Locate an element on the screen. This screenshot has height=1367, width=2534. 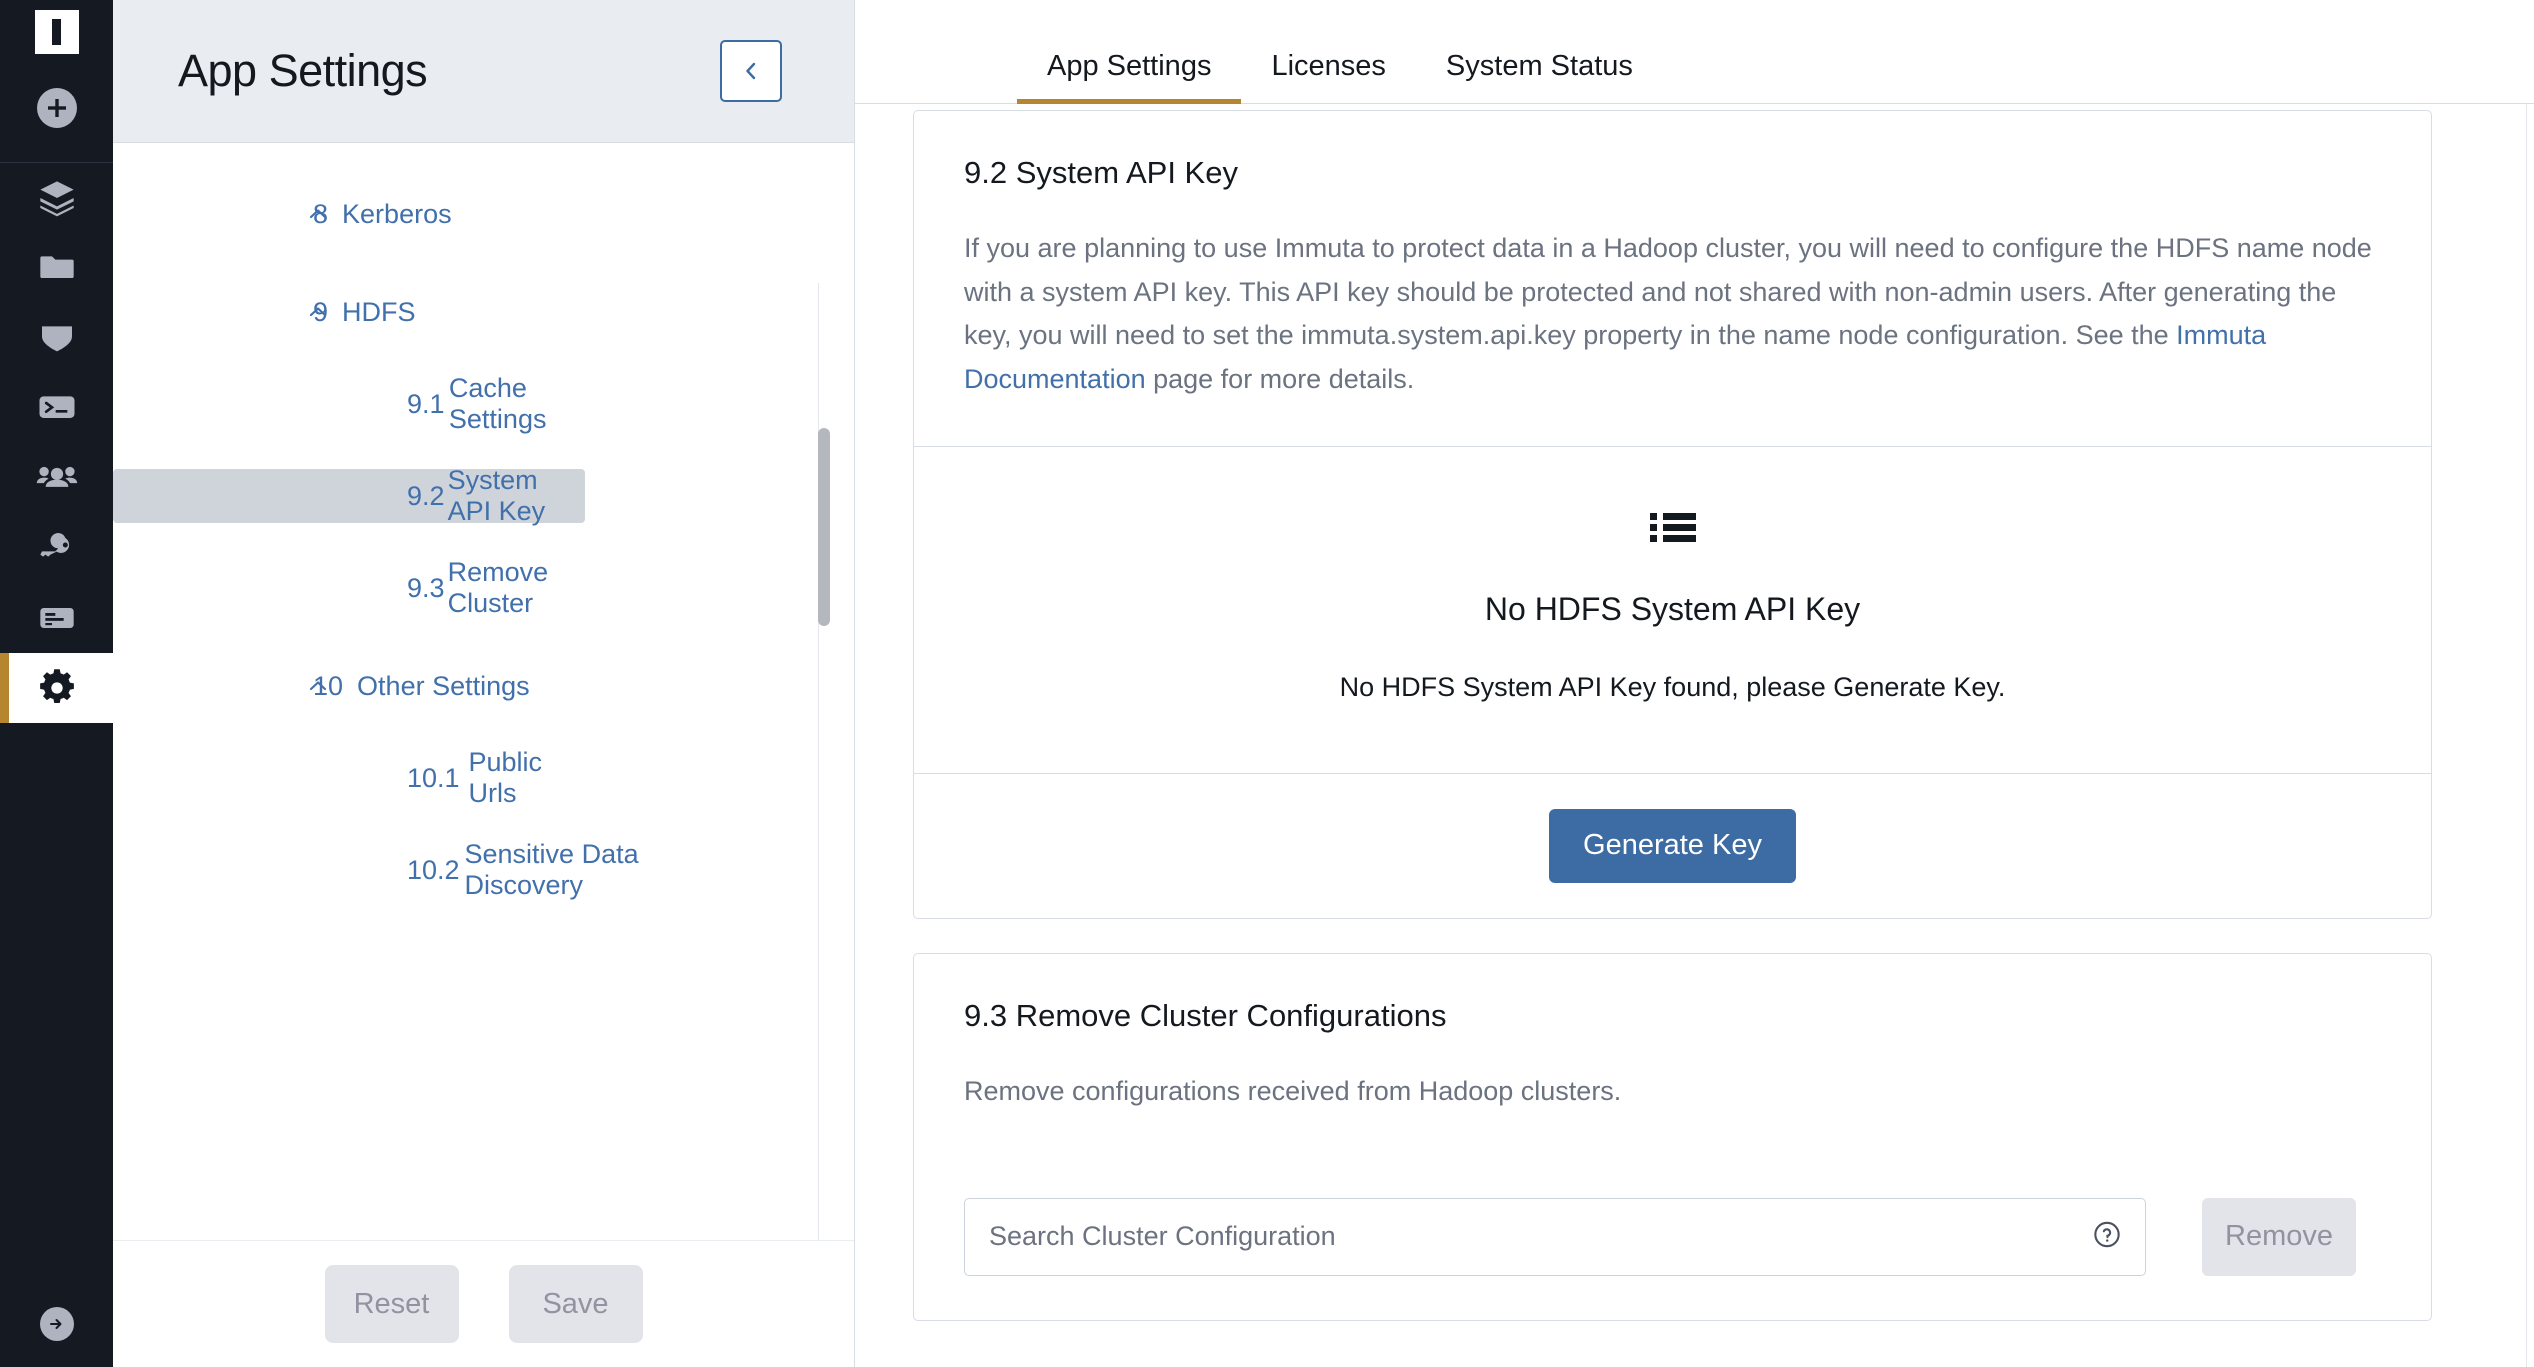
folder-icon is located at coordinates (56, 267).